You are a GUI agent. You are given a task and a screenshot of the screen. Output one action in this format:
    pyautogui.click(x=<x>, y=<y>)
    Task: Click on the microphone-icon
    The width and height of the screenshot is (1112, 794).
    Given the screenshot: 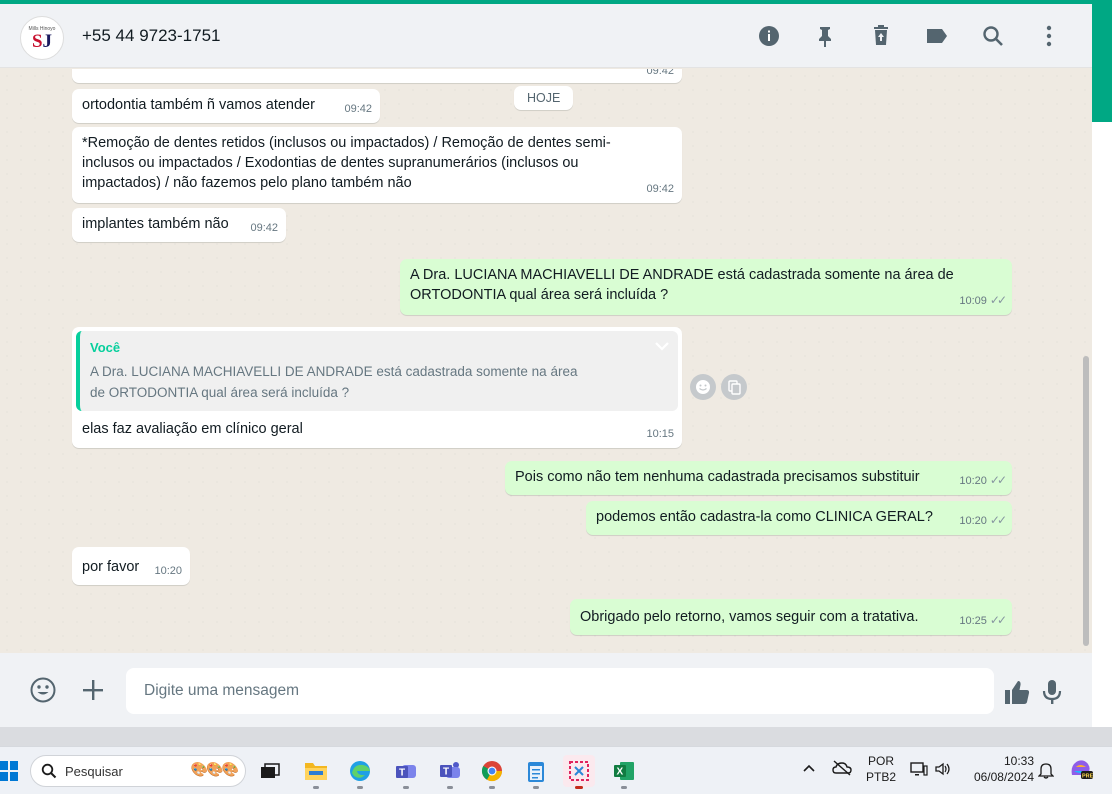 What is the action you would take?
    pyautogui.click(x=1052, y=692)
    